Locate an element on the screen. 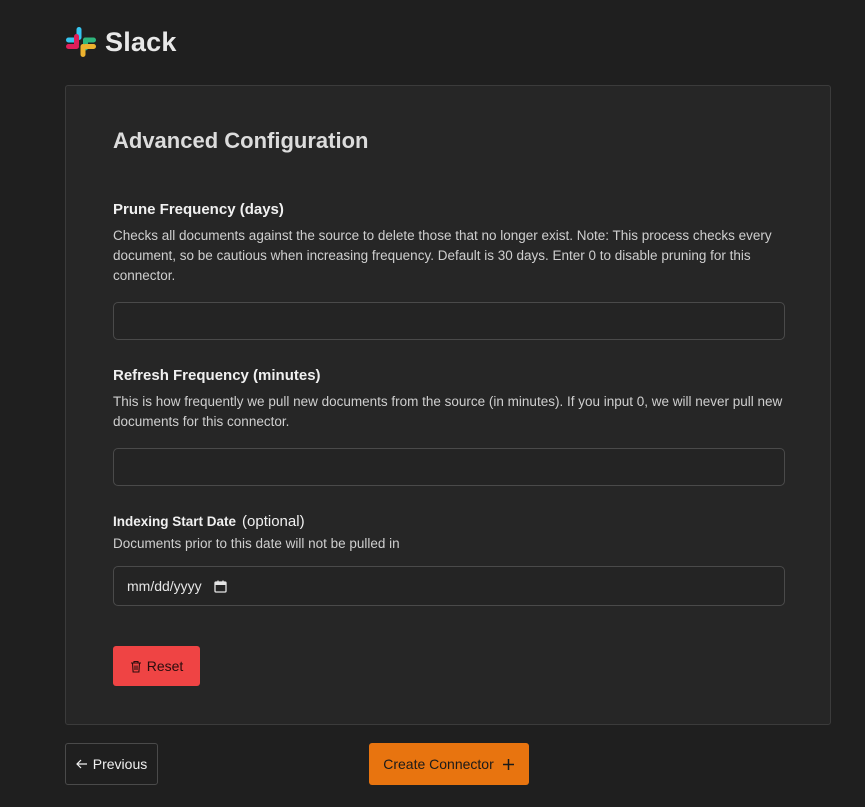 The image size is (865, 807). slack-logo-icon is located at coordinates (81, 42).